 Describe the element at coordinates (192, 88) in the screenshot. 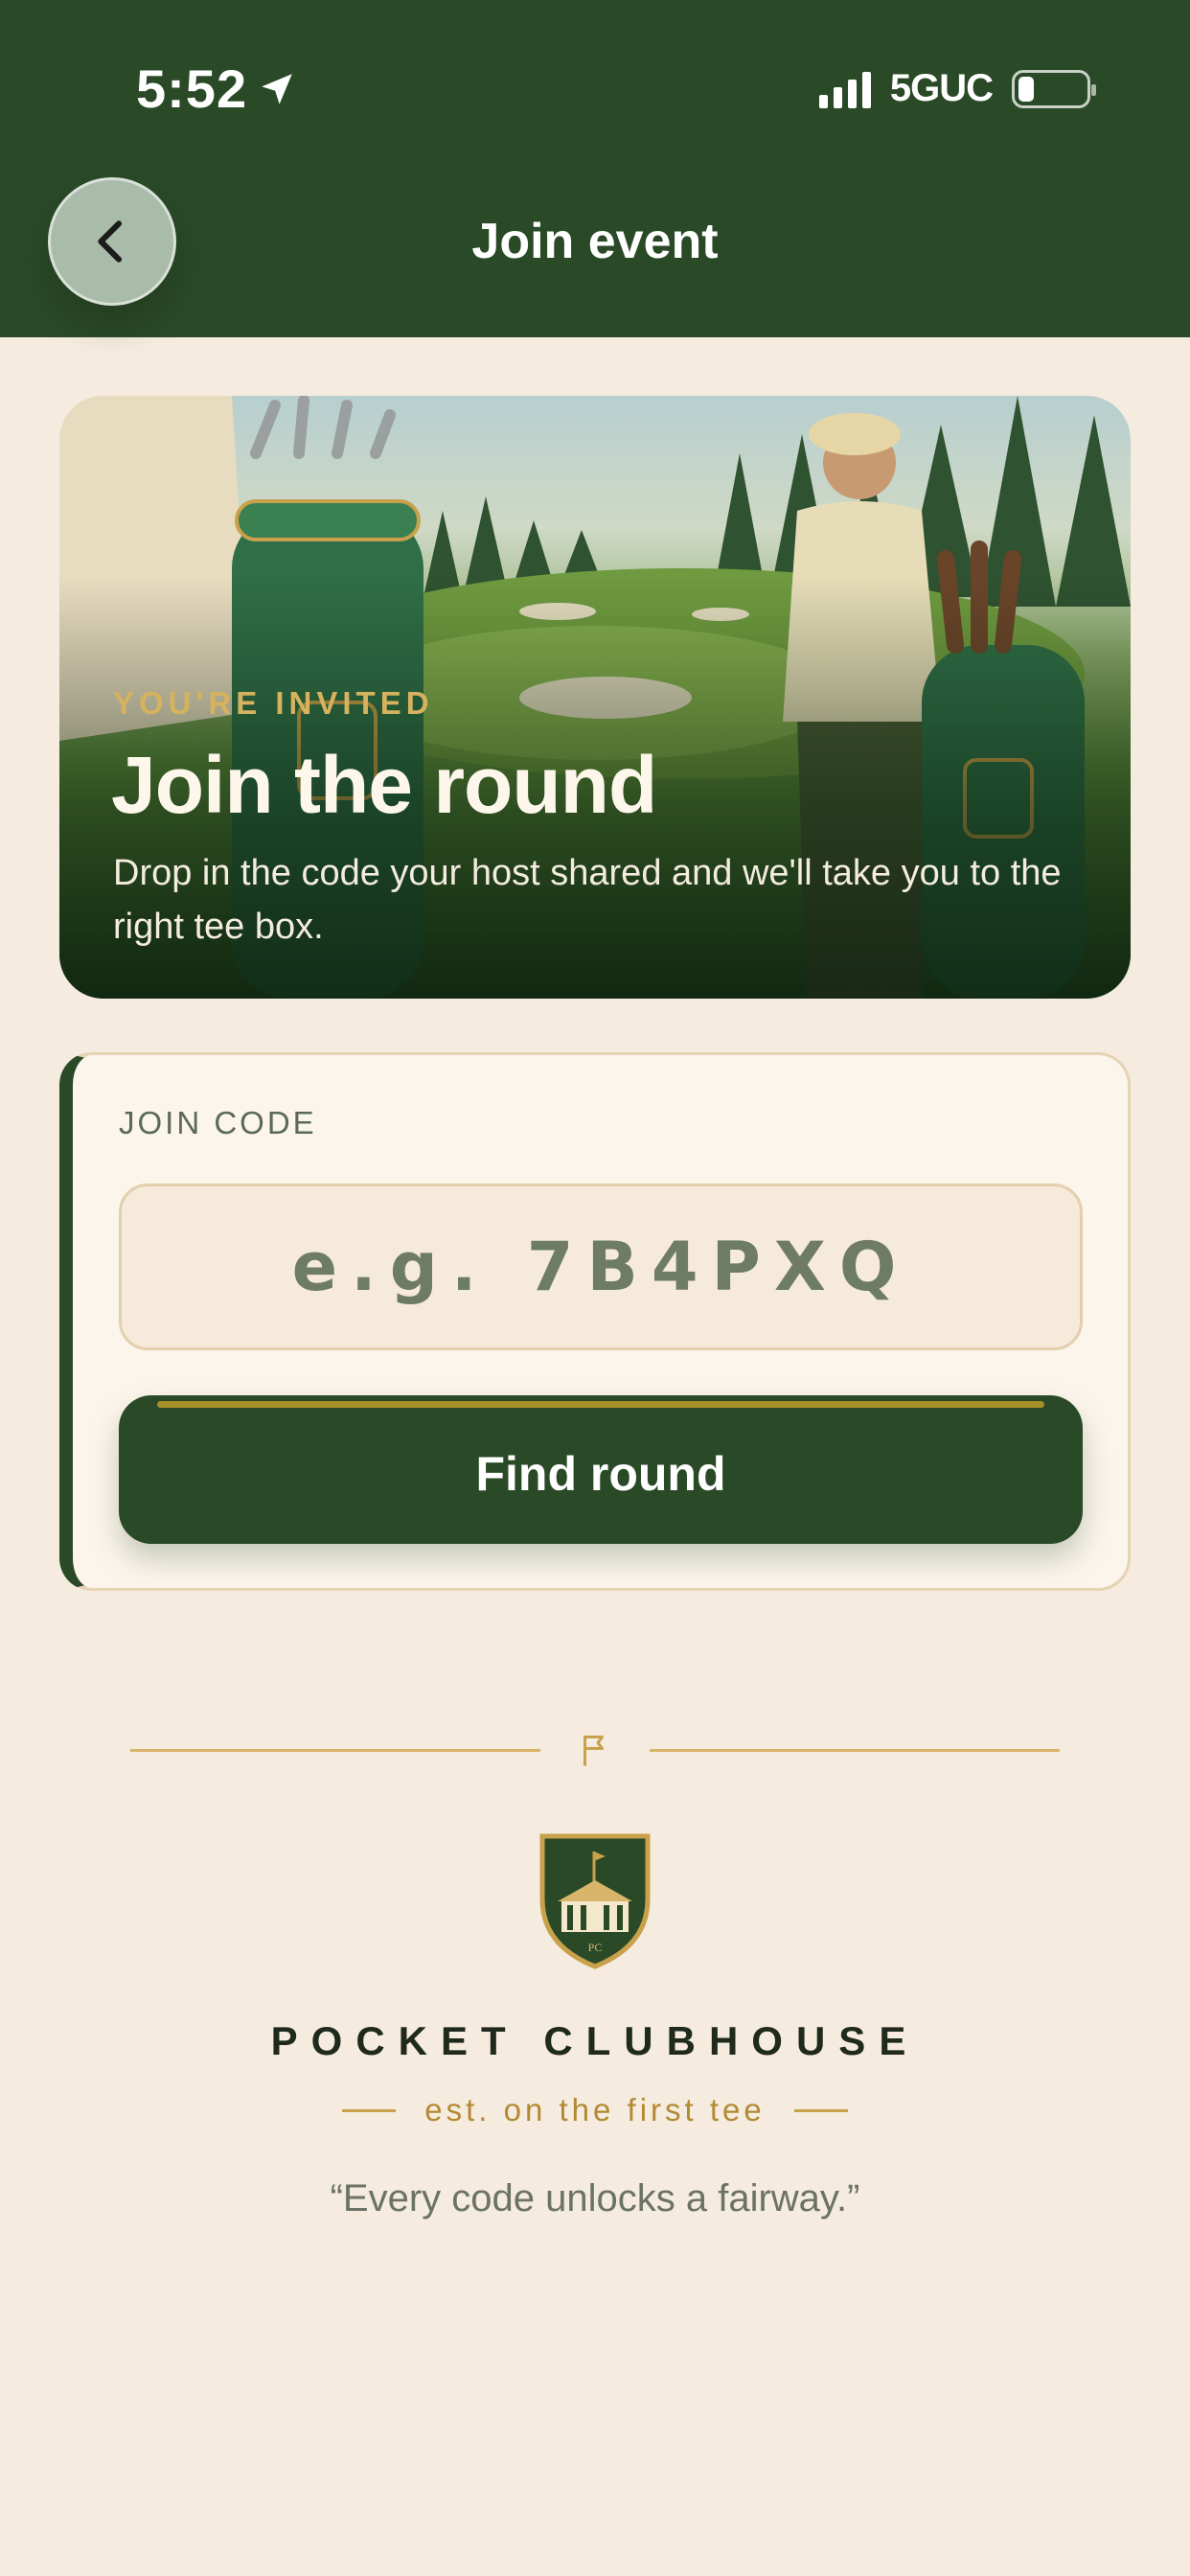

I see `status-time-text: 5:52` at that location.